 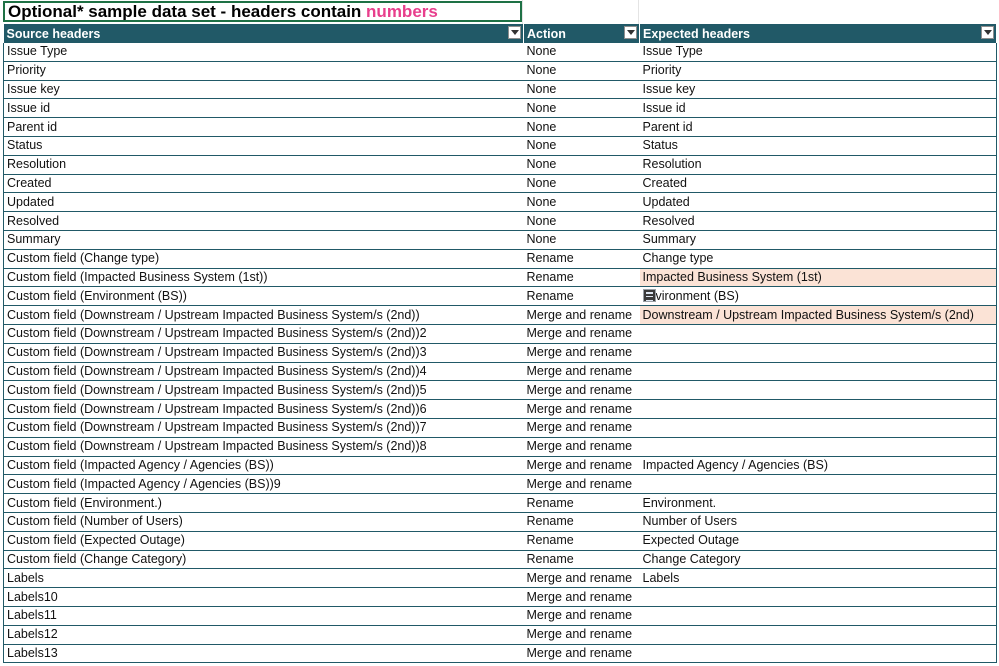 I want to click on cell-source-header: Issue id, so click(x=263, y=108).